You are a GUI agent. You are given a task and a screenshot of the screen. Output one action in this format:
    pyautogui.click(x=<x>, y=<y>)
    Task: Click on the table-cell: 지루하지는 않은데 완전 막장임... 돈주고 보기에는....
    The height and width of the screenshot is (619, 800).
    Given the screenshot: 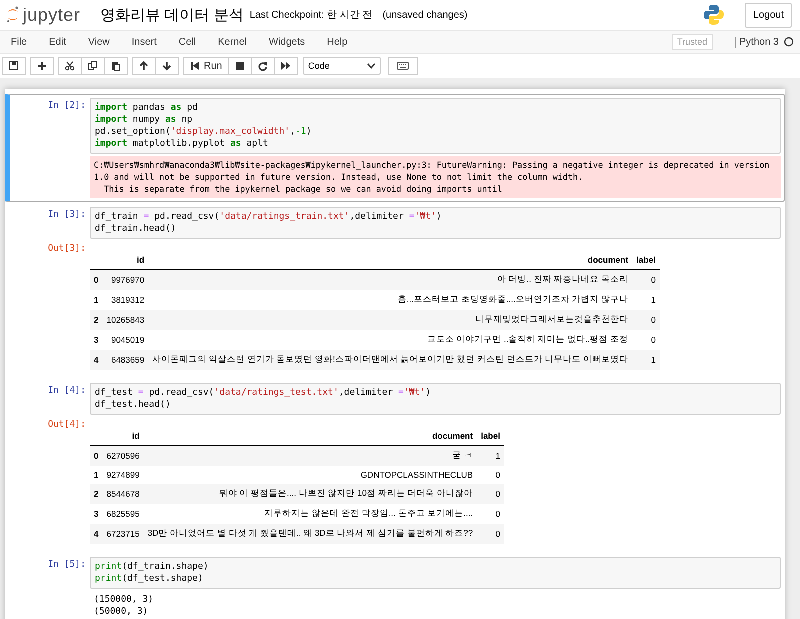 What is the action you would take?
    pyautogui.click(x=311, y=514)
    